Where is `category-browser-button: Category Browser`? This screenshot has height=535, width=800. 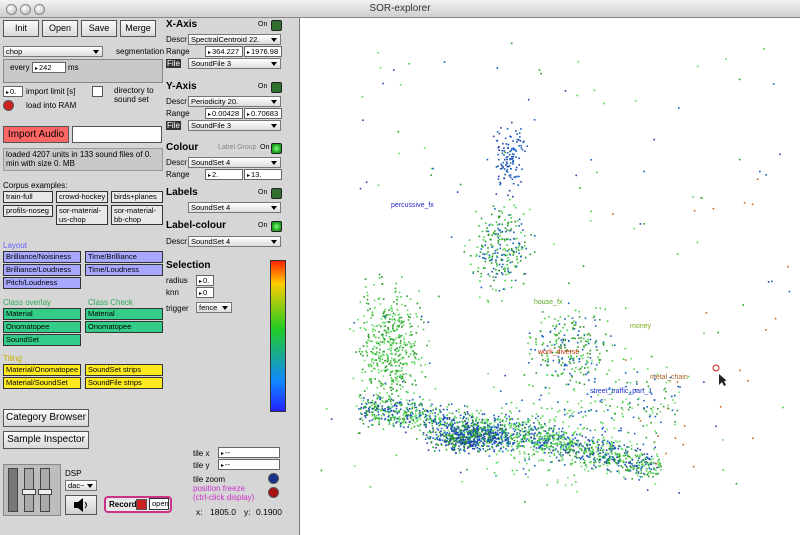
category-browser-button: Category Browser is located at coordinates (46, 418).